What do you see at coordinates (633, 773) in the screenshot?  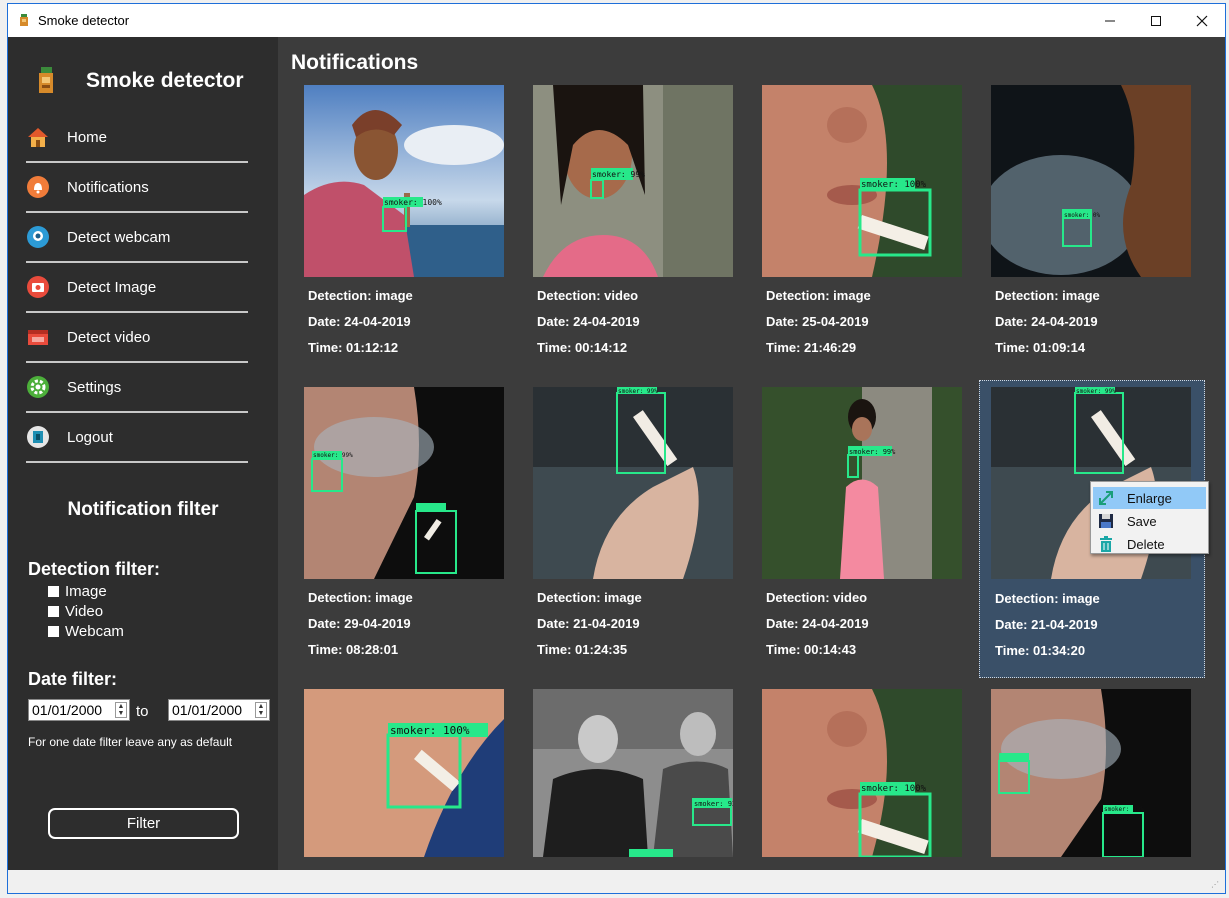 I see `notification-thumbnail: smoker: 93%` at bounding box center [633, 773].